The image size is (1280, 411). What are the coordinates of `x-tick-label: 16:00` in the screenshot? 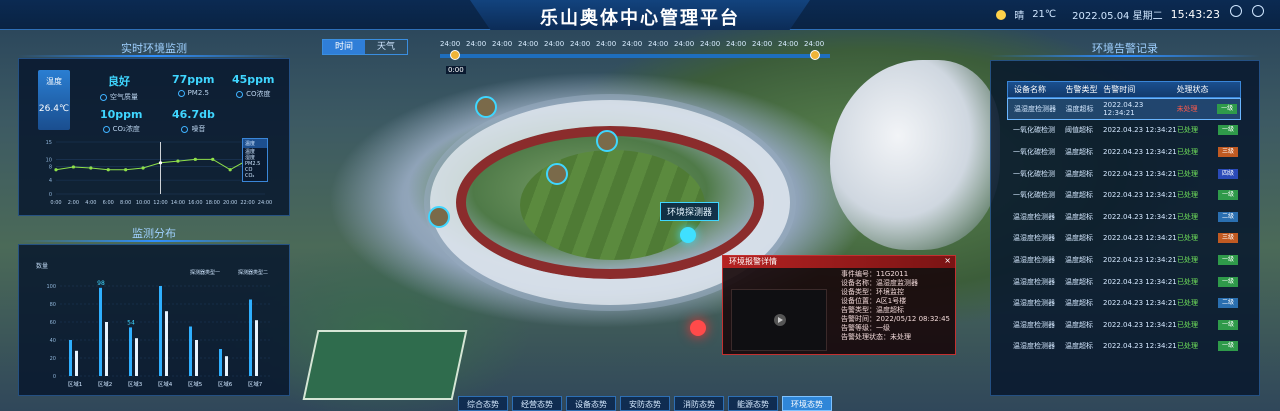 It's located at (195, 203).